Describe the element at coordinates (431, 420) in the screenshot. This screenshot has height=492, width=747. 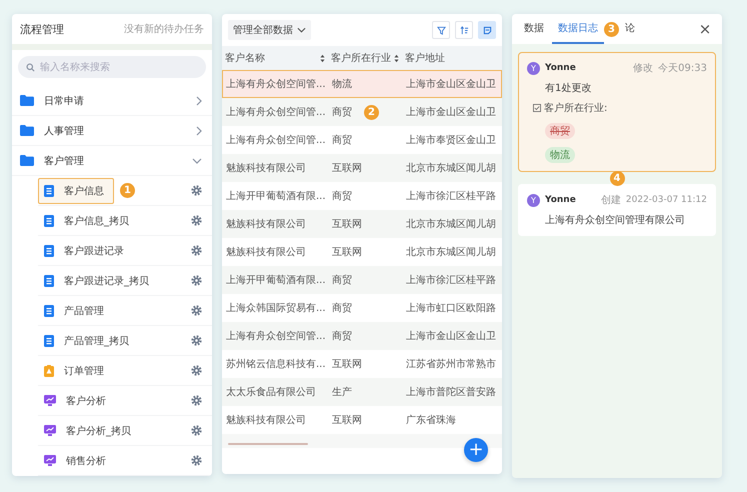
I see `table-cell-text: 广东省珠海` at that location.